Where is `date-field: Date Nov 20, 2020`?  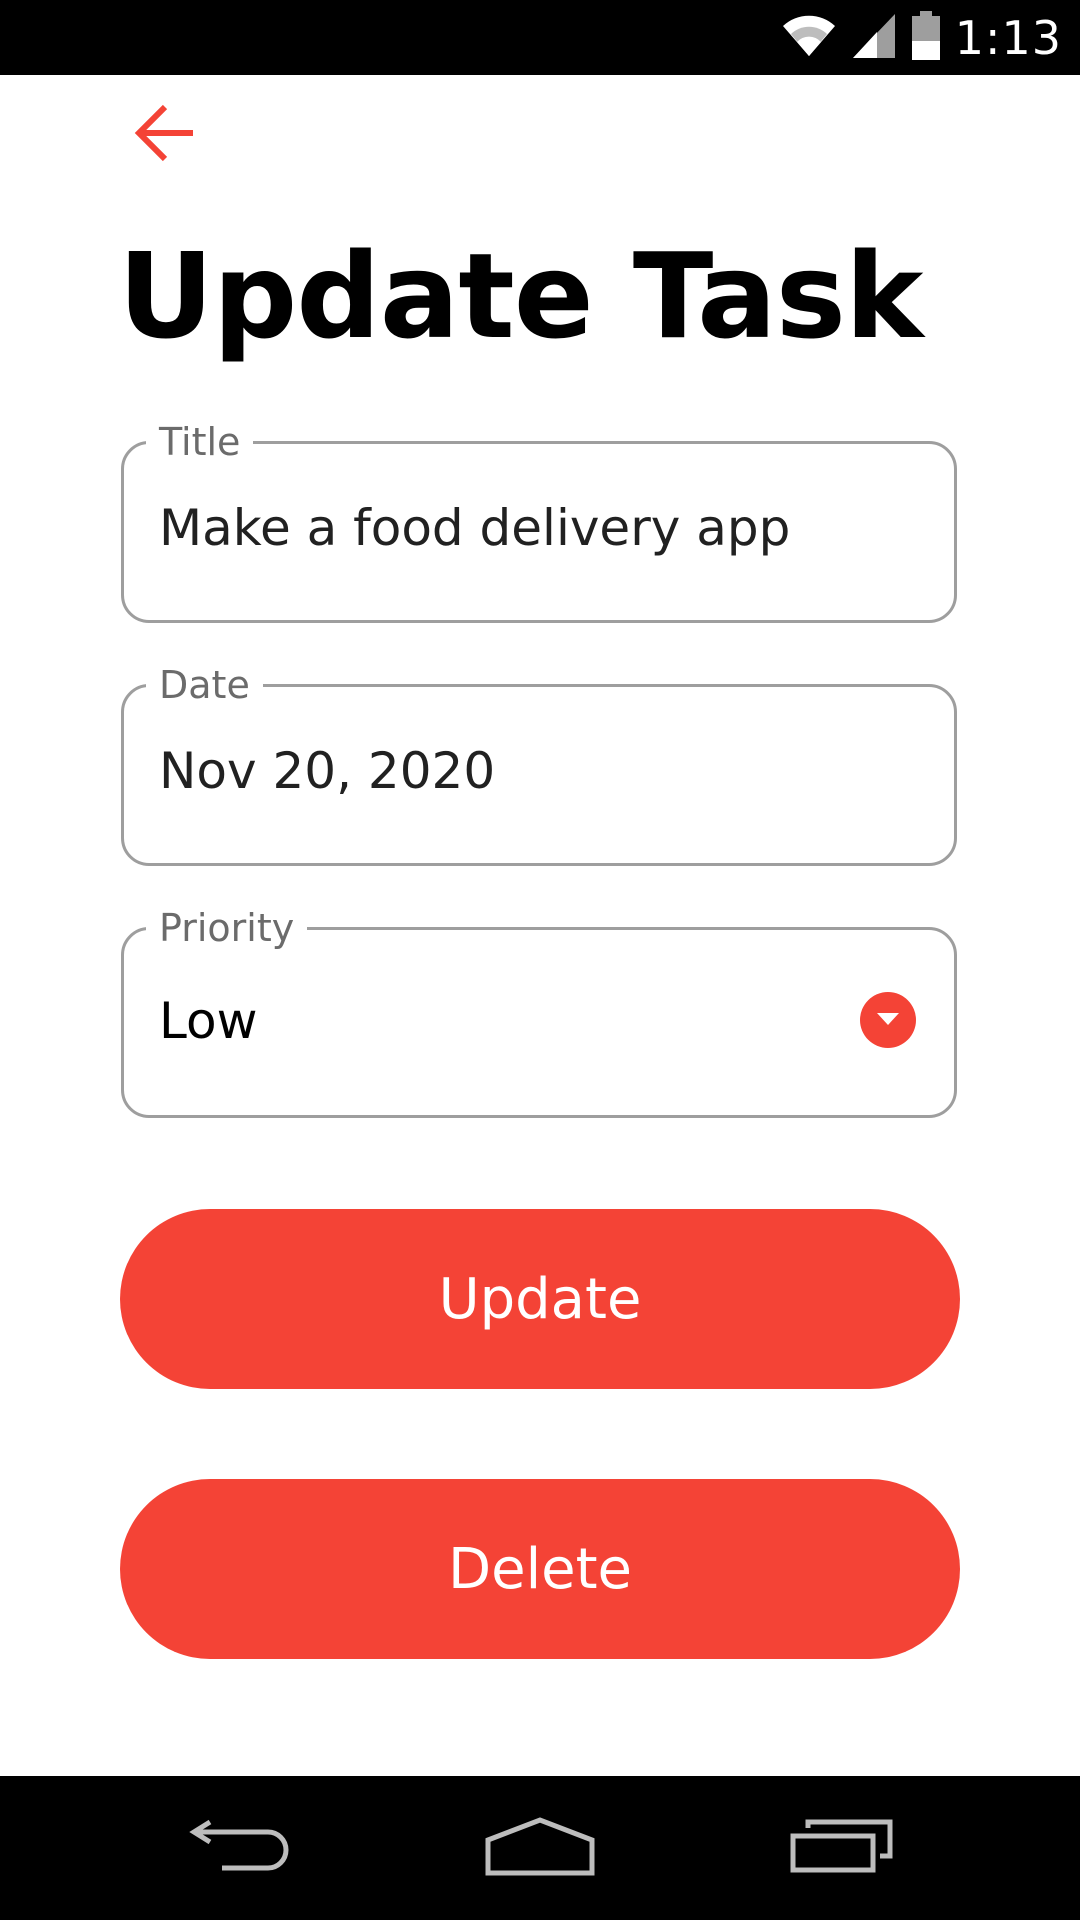
date-field: Date Nov 20, 2020 is located at coordinates (539, 764).